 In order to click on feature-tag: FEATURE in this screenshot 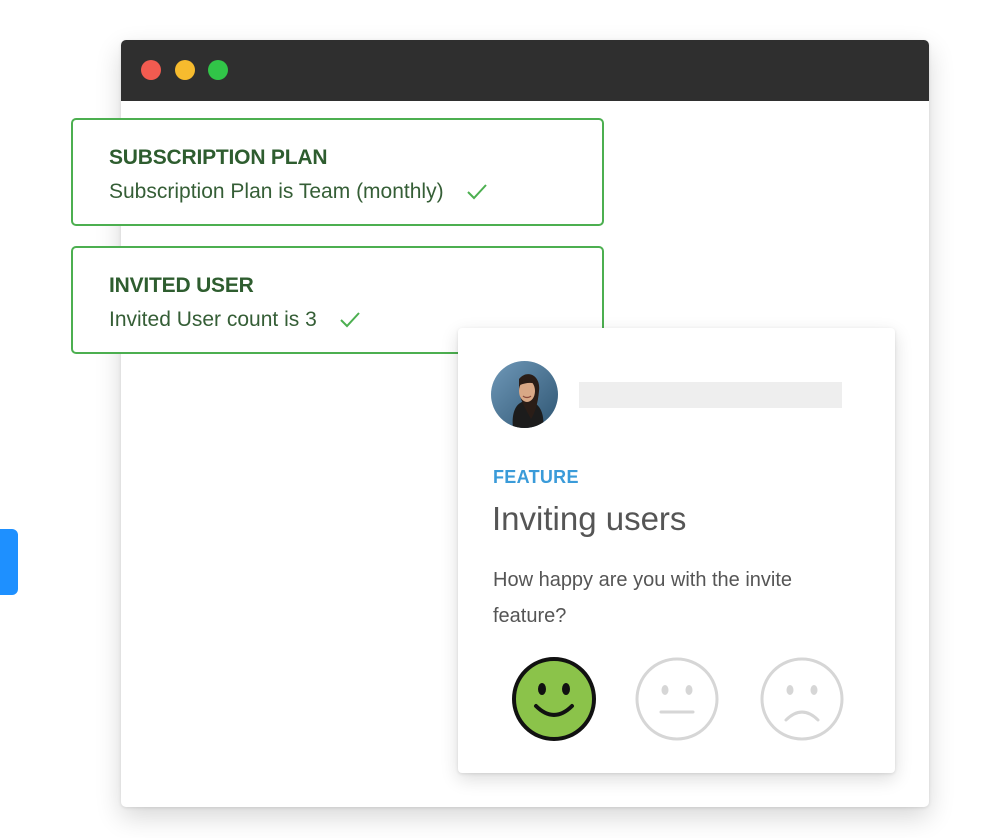, I will do `click(536, 477)`.